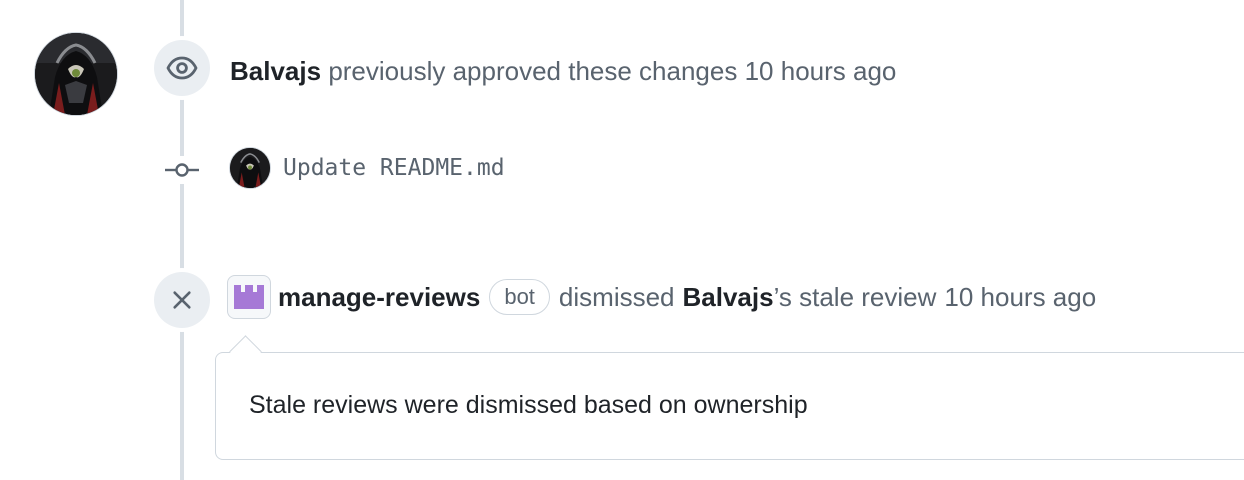 The width and height of the screenshot is (1244, 480). I want to click on eye-icon, so click(182, 68).